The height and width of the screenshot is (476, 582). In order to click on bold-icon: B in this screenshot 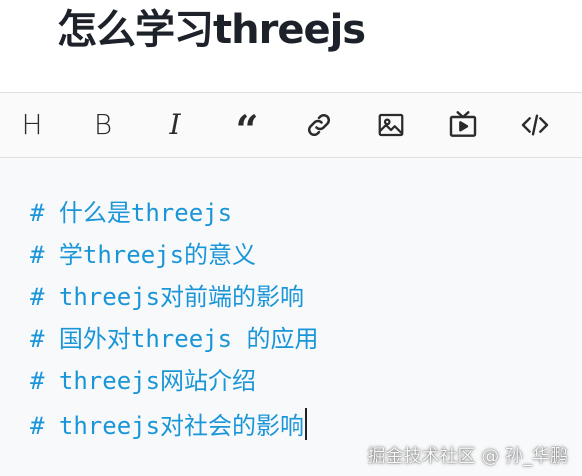, I will do `click(103, 124)`.